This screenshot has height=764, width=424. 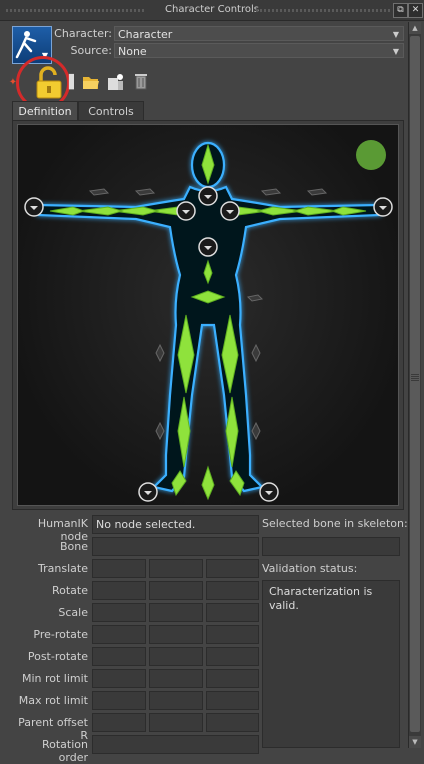 I want to click on parent-offset-z-field, so click(x=232, y=722).